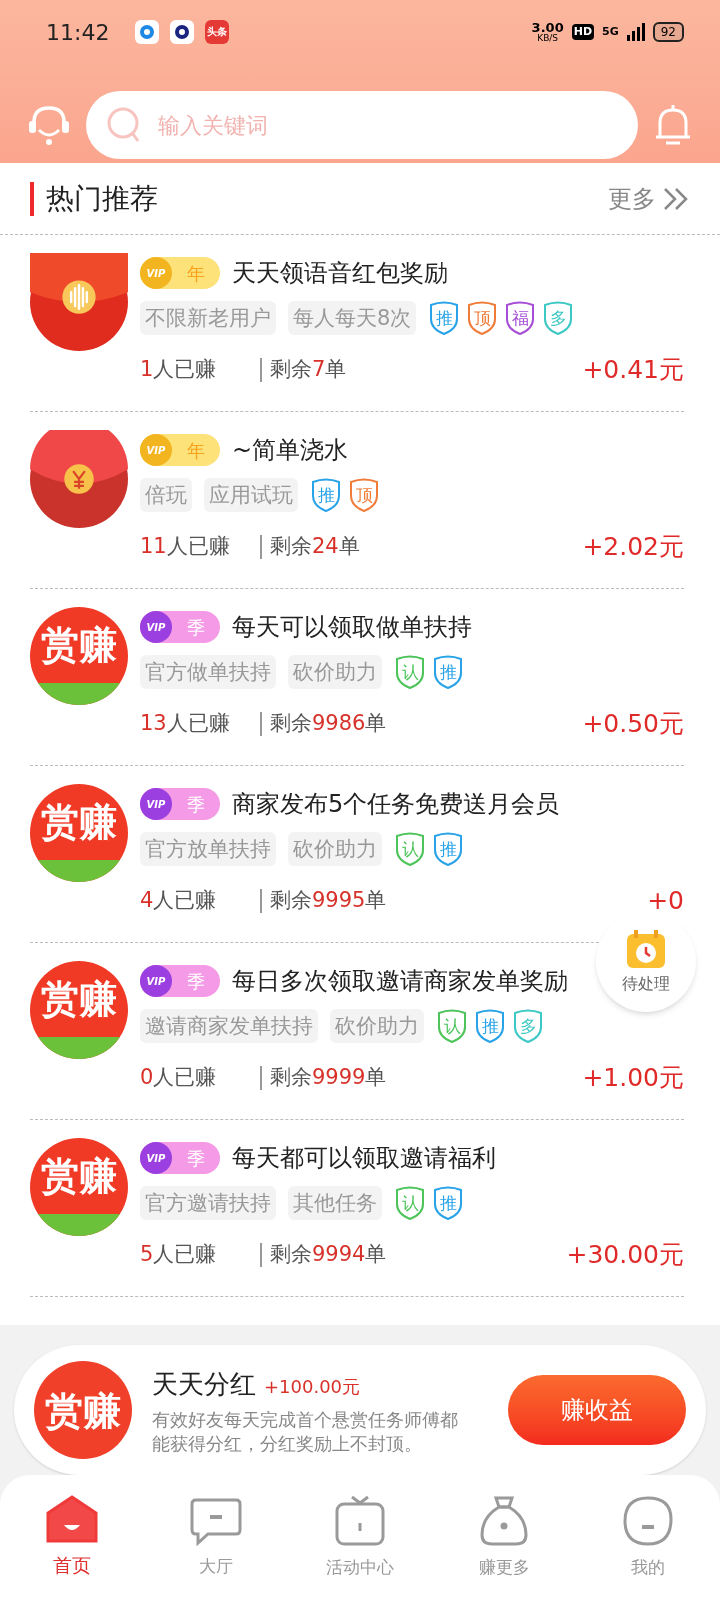 Image resolution: width=720 pixels, height=1600 pixels. Describe the element at coordinates (79, 302) in the screenshot. I see `voice-envelope-icon` at that location.